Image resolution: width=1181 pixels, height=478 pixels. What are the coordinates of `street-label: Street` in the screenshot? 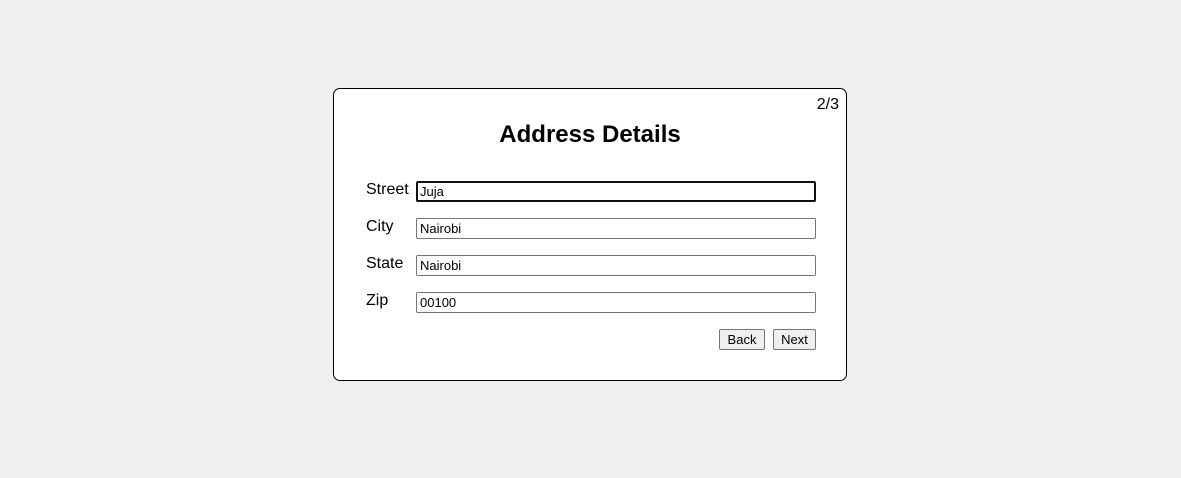 It's located at (387, 189).